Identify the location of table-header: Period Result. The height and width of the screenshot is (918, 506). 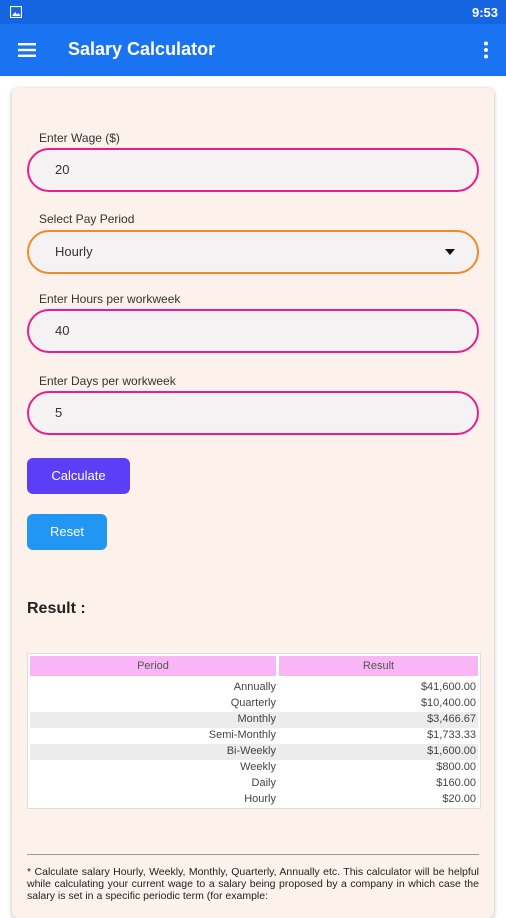
(254, 666).